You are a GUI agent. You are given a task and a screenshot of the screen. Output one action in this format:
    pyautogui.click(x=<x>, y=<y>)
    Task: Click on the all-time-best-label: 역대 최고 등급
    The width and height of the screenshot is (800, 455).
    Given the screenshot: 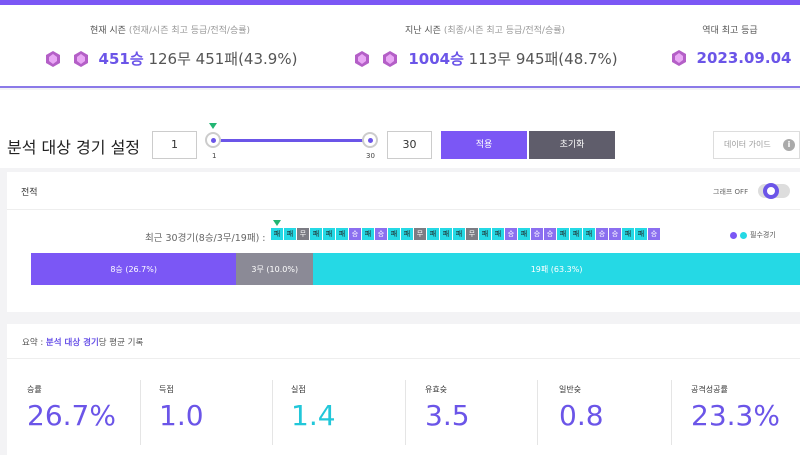 What is the action you would take?
    pyautogui.click(x=730, y=31)
    